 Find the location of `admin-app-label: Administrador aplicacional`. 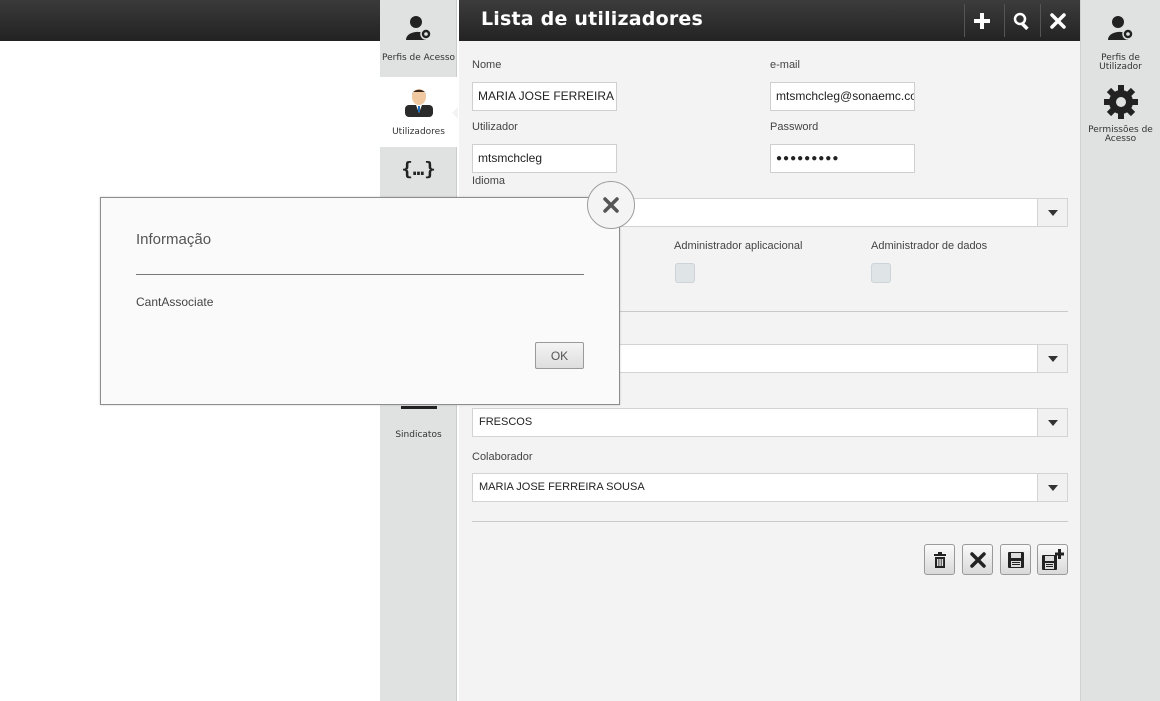

admin-app-label: Administrador aplicacional is located at coordinates (738, 246).